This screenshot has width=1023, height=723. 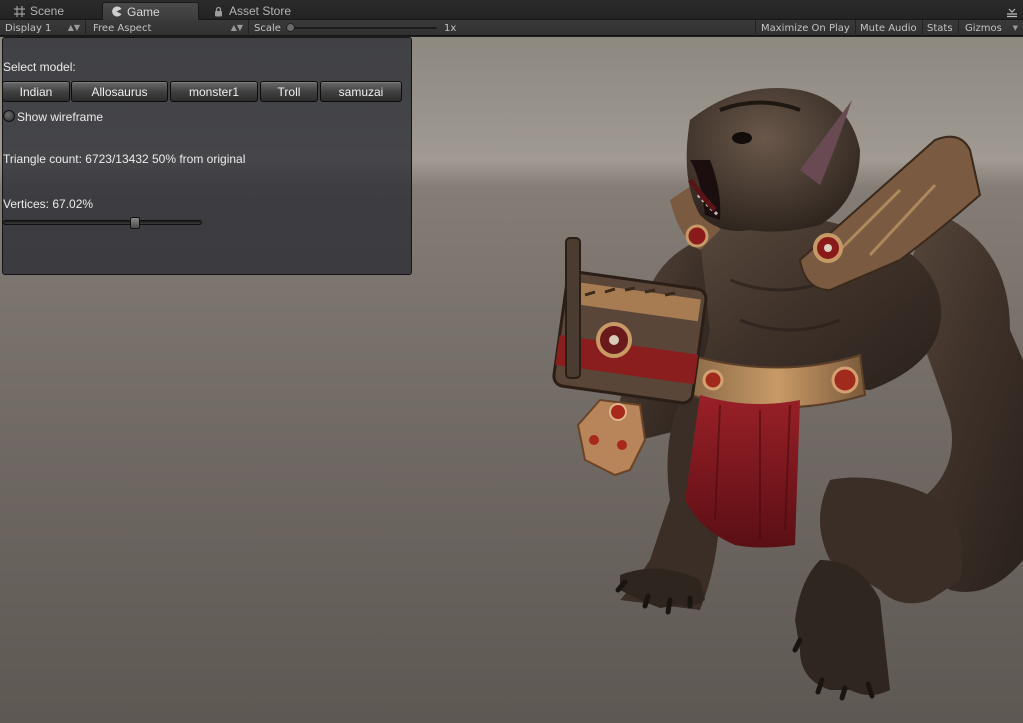 I want to click on mute-audio-toggle: Mute Audio, so click(x=889, y=28).